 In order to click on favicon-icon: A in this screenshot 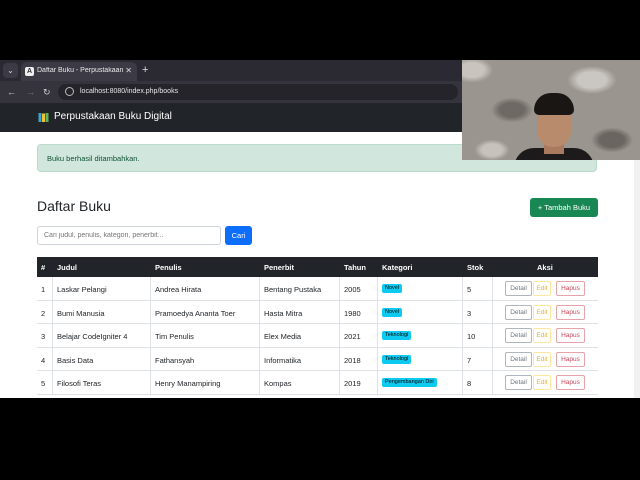, I will do `click(29, 71)`.